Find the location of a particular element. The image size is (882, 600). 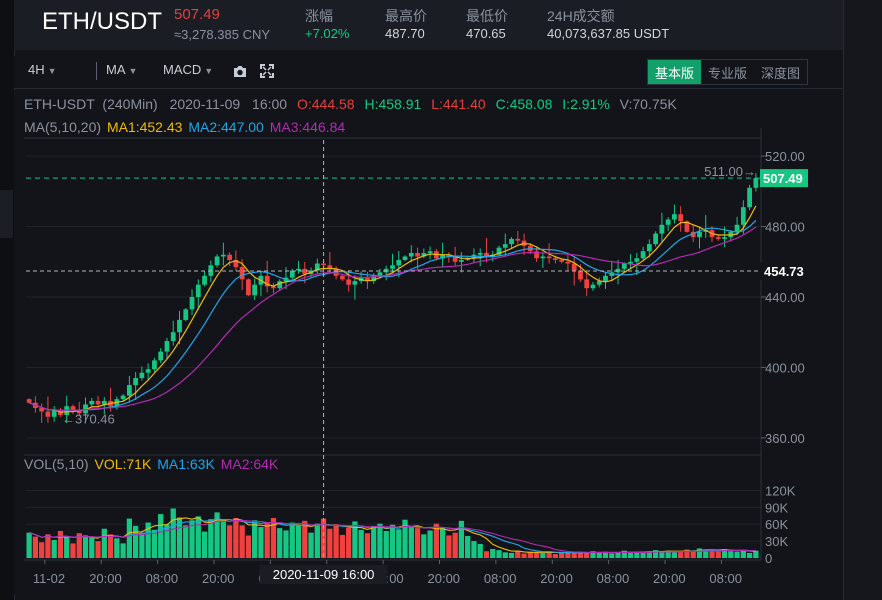

tab-pro: 专业版 is located at coordinates (727, 72).